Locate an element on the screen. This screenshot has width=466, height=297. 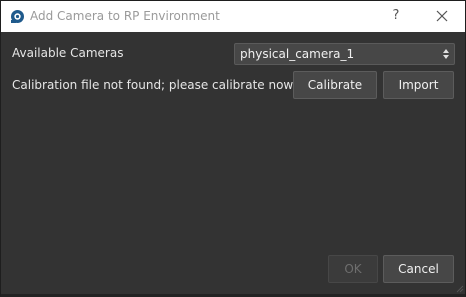
window-title: Add Camera to RP Environment is located at coordinates (125, 16).